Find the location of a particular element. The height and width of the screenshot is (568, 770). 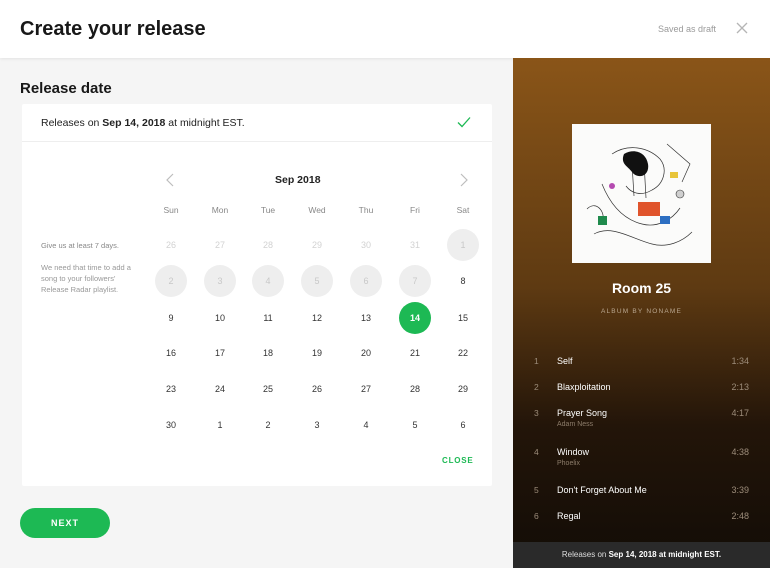

track-name: Don't Forget About Me is located at coordinates (602, 490).